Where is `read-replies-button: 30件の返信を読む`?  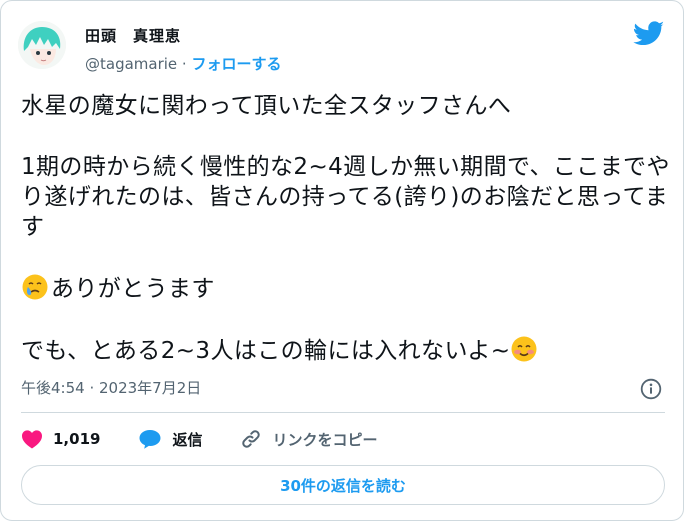
read-replies-button: 30件の返信を読む is located at coordinates (343, 485).